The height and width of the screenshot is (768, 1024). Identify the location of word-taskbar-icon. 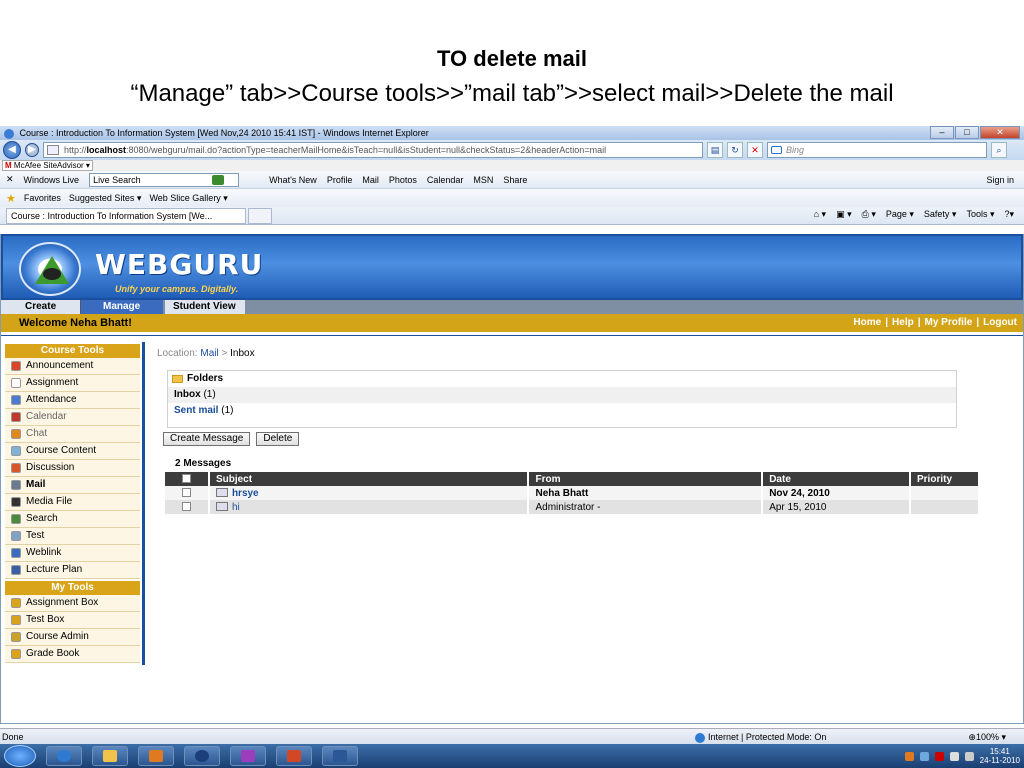
(340, 756).